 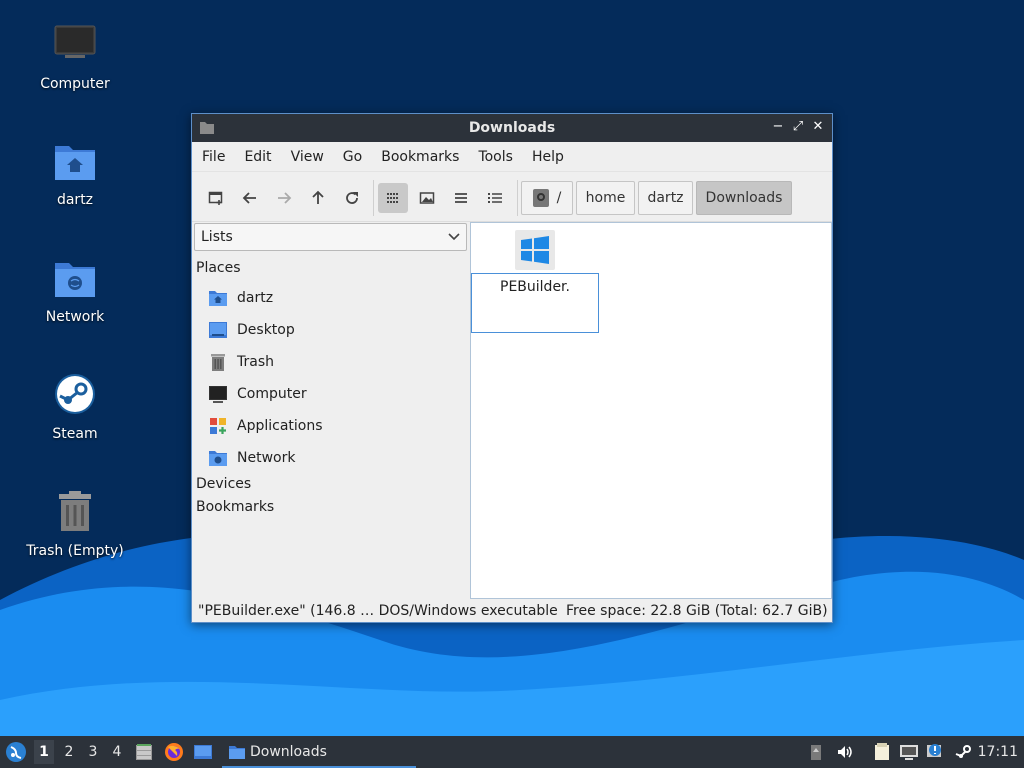 I want to click on maximize-button: ⤢, so click(x=798, y=127).